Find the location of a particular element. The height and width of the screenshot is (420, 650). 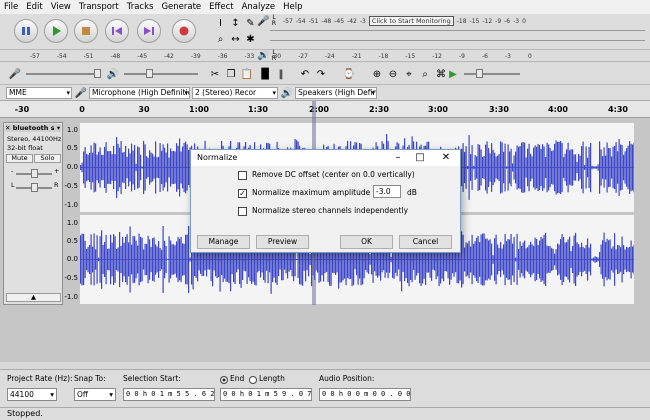

menu-analyze: Analyze is located at coordinates (259, 7).